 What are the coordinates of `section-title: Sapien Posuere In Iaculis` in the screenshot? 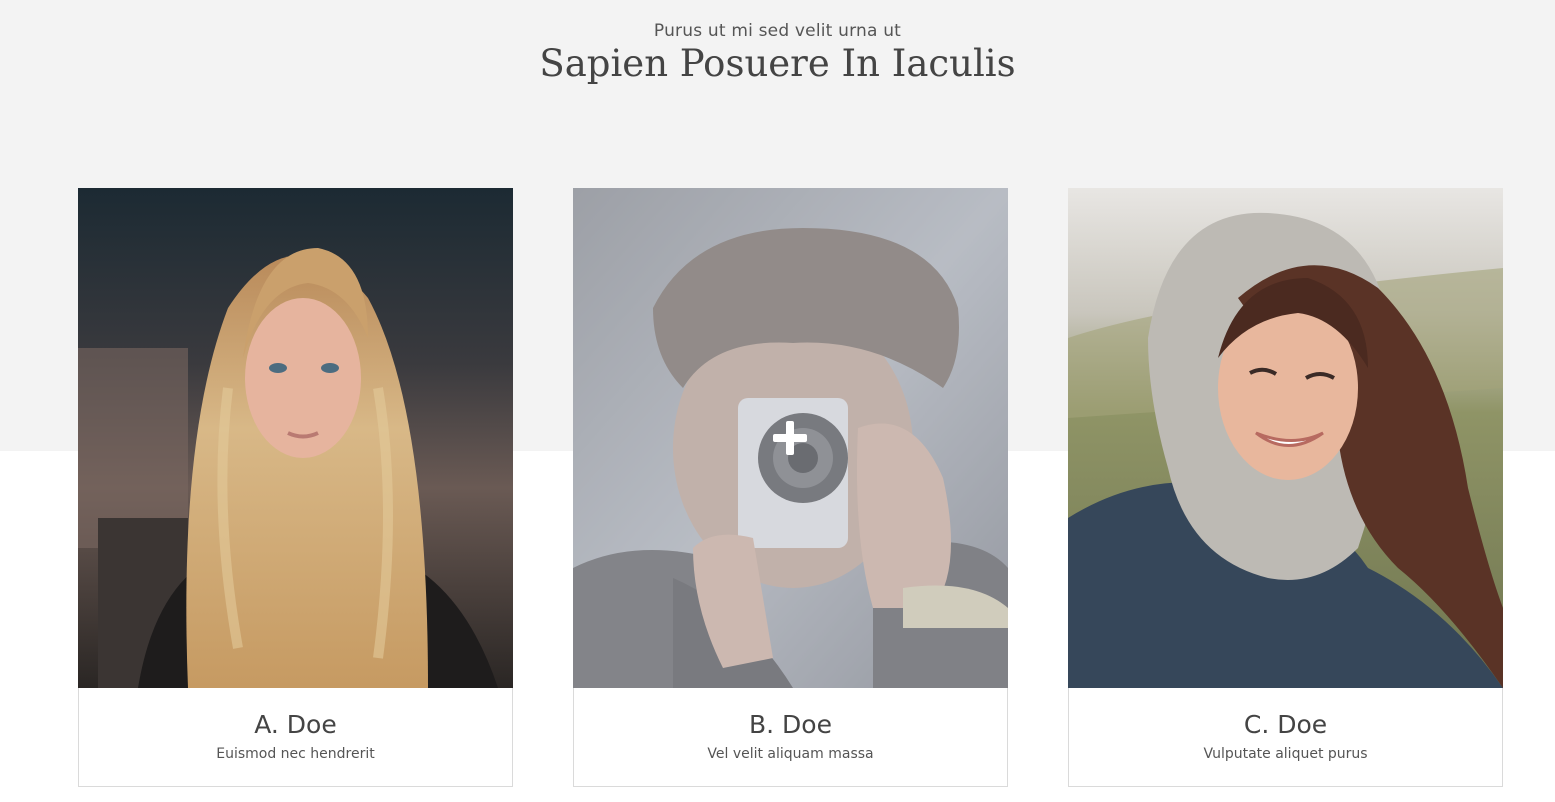 It's located at (777, 63).